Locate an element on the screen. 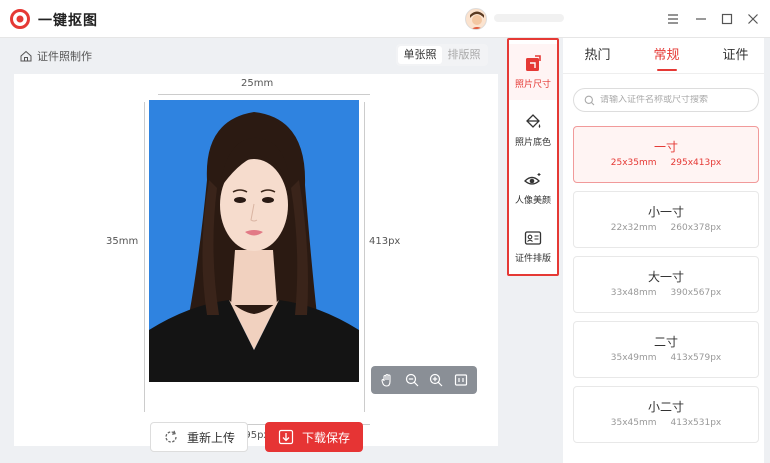 This screenshot has height=463, width=770. username-blurred is located at coordinates (534, 18).